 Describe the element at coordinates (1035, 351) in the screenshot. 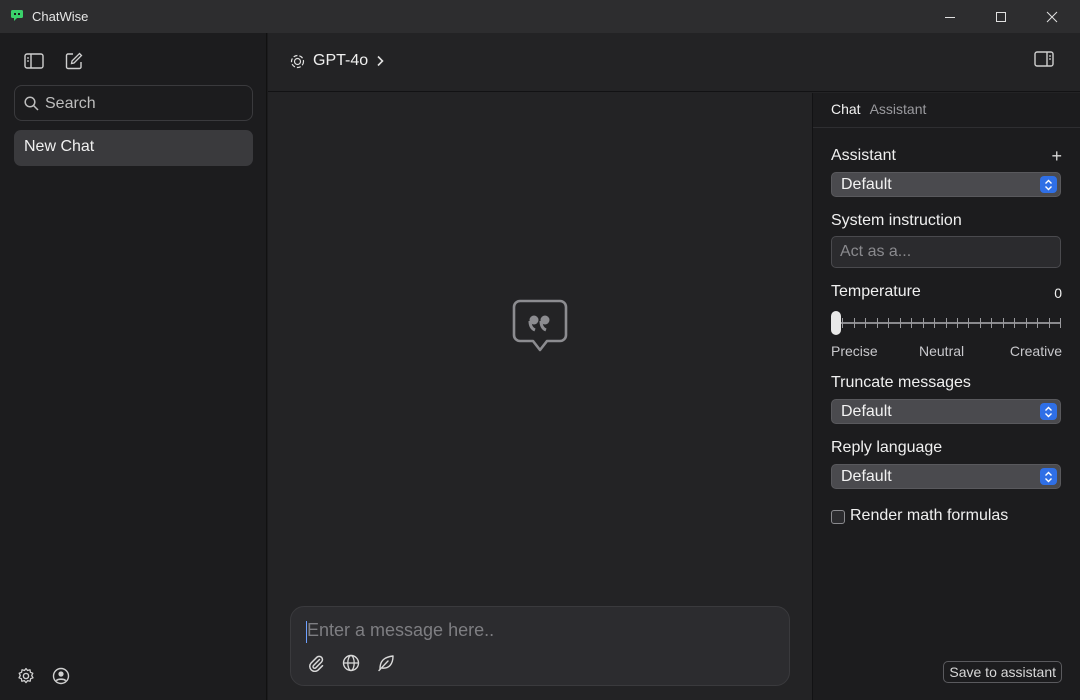

I see `scale-label-creative: Creative` at that location.